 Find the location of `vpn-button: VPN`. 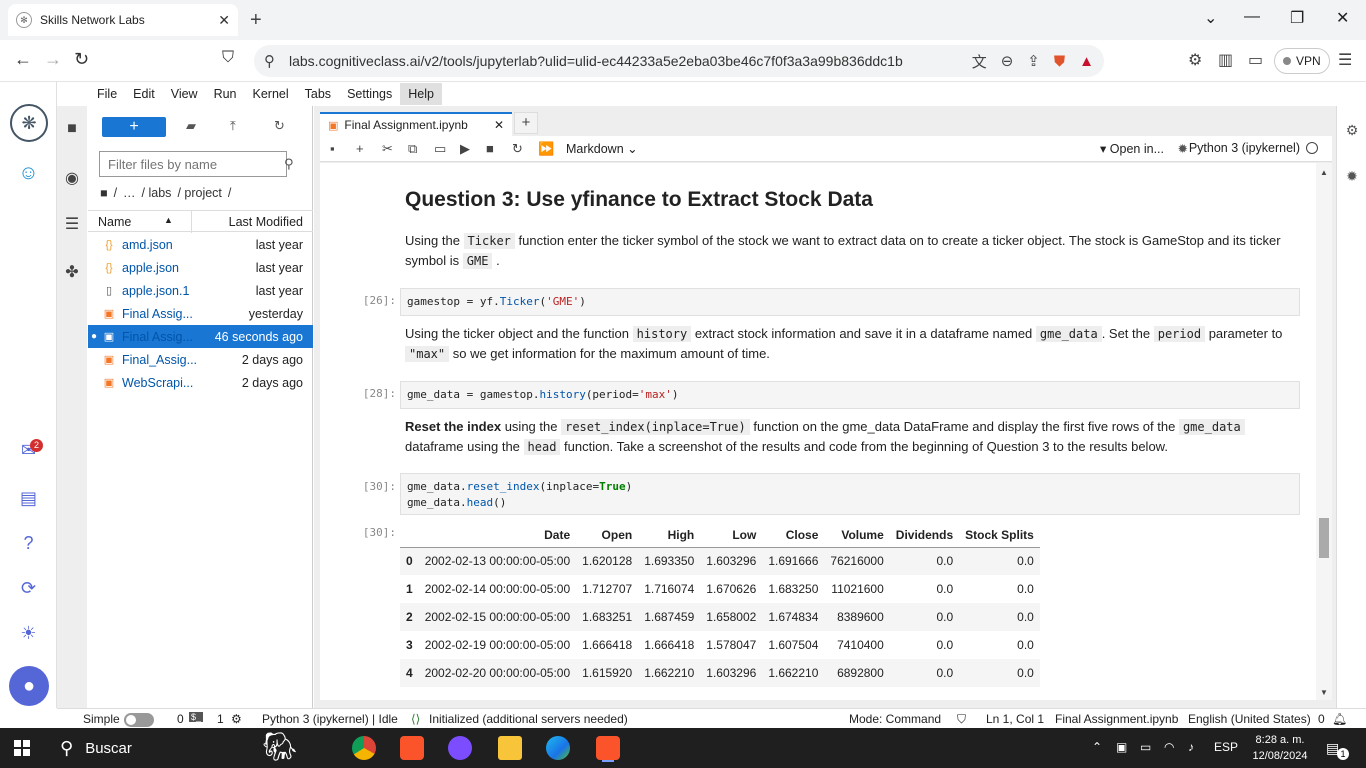

vpn-button: VPN is located at coordinates (1302, 61).